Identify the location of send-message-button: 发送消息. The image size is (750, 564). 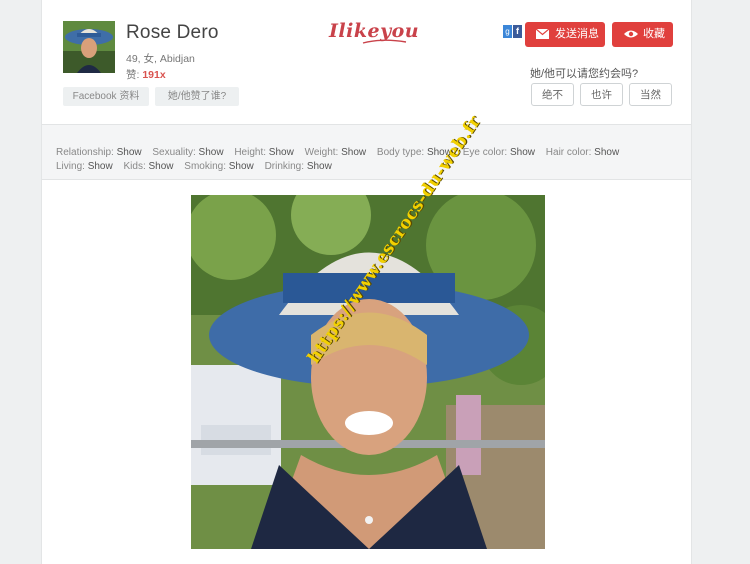
(565, 34).